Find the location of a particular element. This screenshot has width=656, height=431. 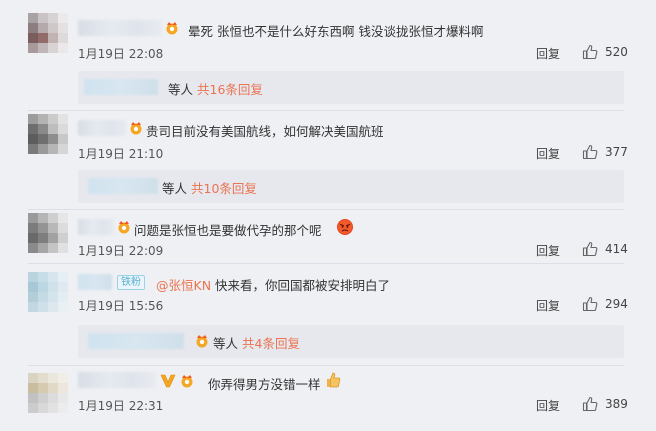

subreply-summary: 等人 共16条回复 is located at coordinates (351, 87).